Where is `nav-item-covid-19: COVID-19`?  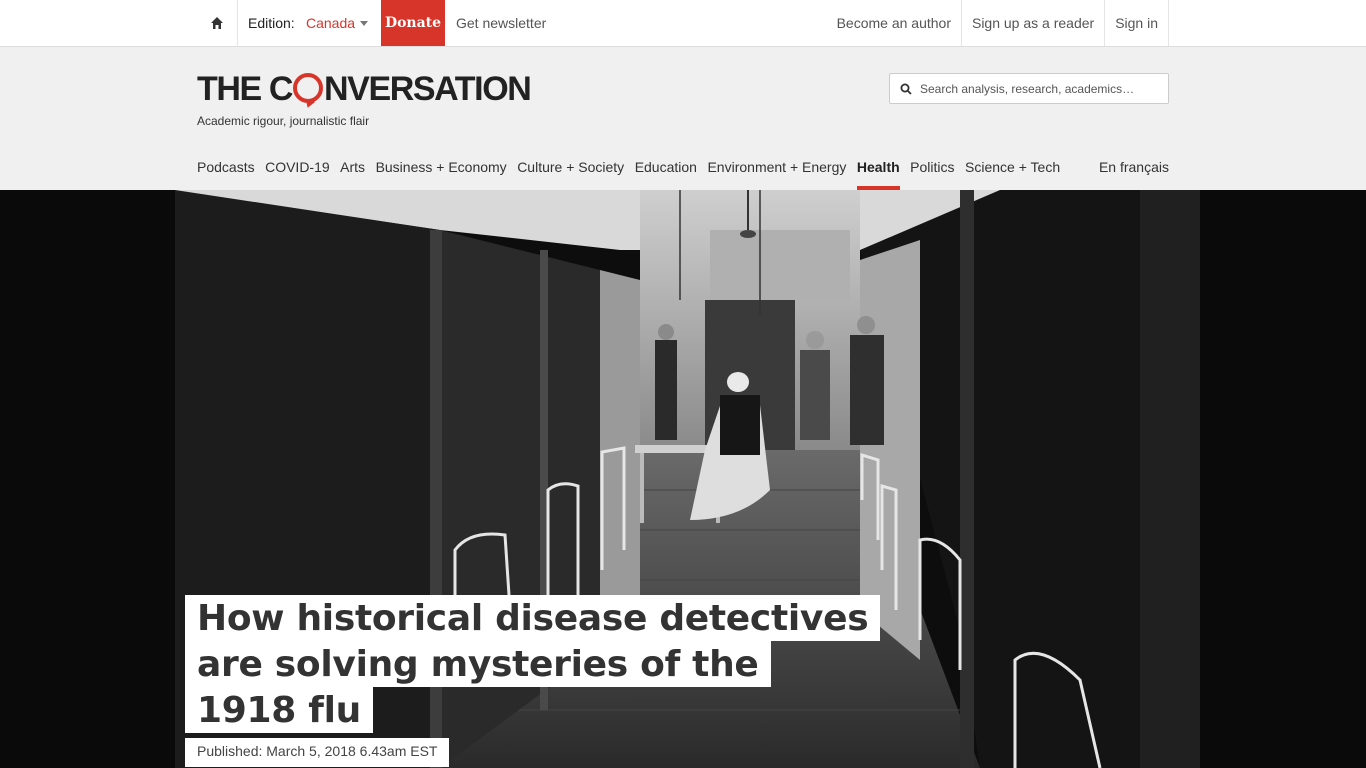
nav-item-covid-19: COVID-19 is located at coordinates (297, 172).